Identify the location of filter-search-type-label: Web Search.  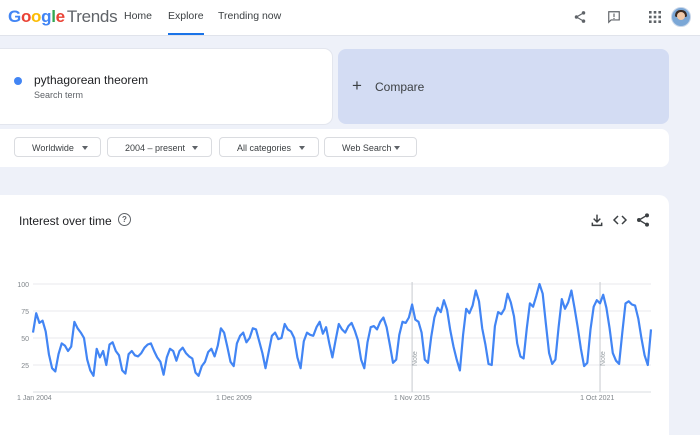
(367, 148).